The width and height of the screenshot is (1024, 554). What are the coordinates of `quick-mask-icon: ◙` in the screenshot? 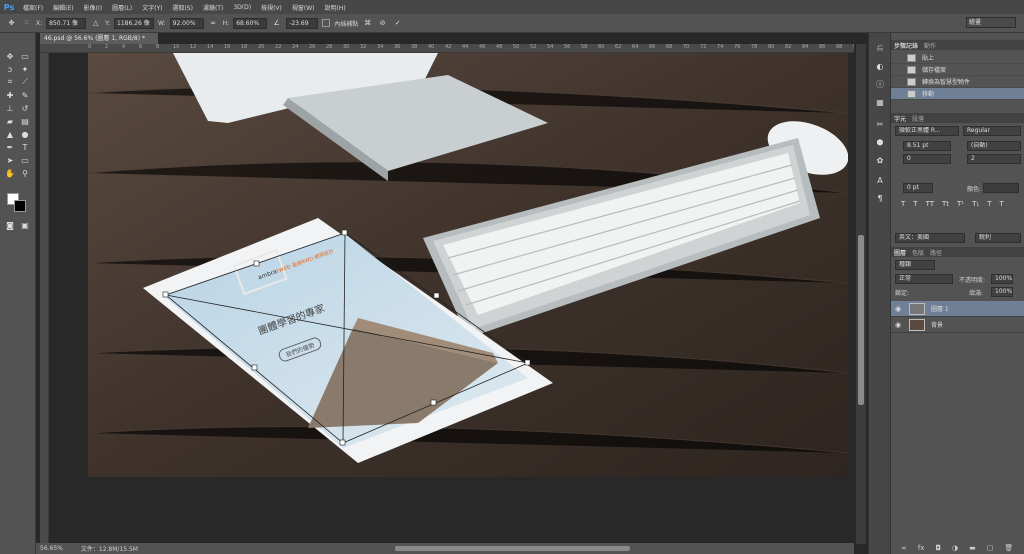 It's located at (10, 225).